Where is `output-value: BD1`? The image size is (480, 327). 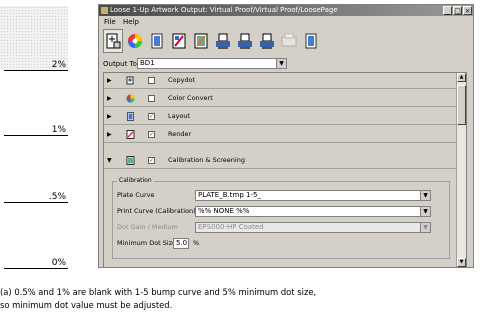 output-value: BD1 is located at coordinates (147, 63).